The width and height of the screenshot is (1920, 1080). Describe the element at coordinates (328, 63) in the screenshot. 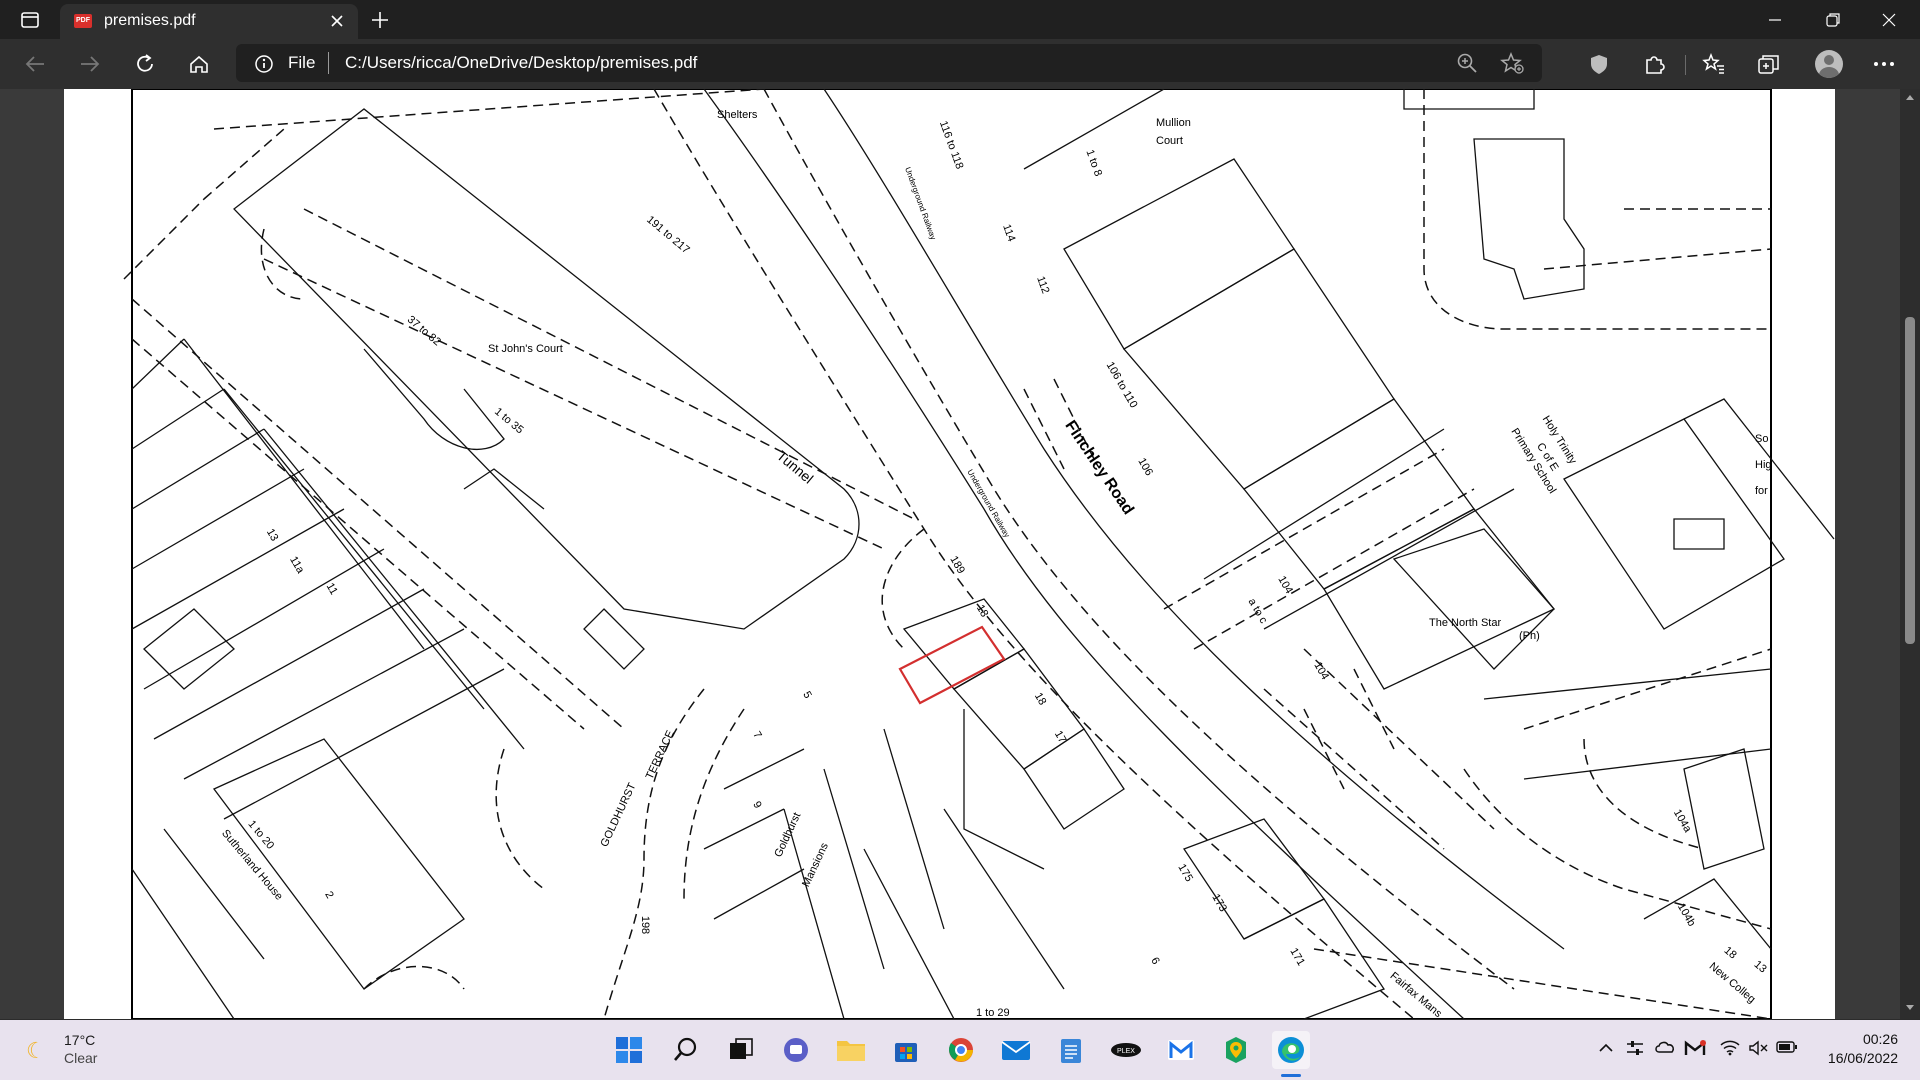

I see `address-separator` at that location.